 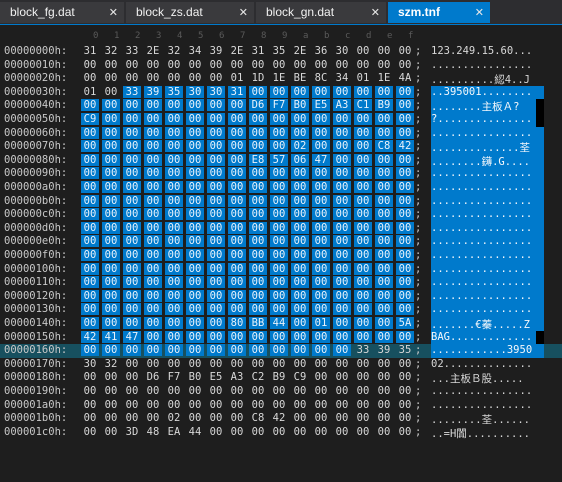 I want to click on hex-byte: 42, so click(x=405, y=146).